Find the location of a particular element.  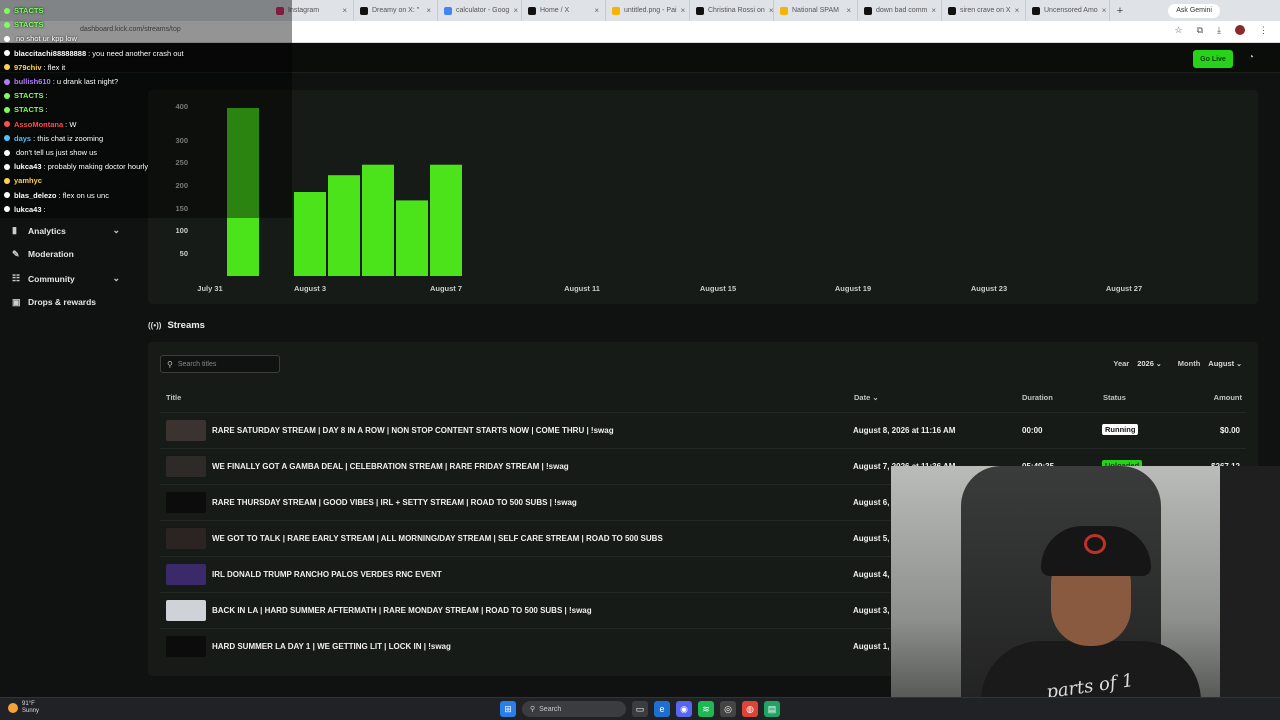

start-icon: ⊞ is located at coordinates (508, 709).